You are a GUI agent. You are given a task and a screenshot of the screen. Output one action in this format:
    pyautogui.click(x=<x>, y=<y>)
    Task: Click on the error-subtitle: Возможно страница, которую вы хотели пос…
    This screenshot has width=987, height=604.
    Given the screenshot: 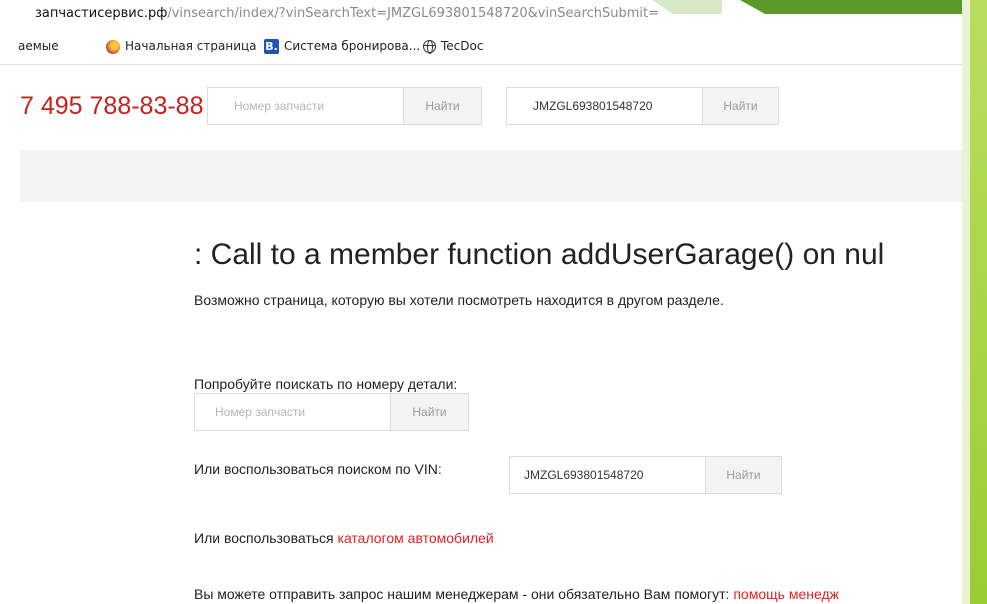 What is the action you would take?
    pyautogui.click(x=459, y=300)
    